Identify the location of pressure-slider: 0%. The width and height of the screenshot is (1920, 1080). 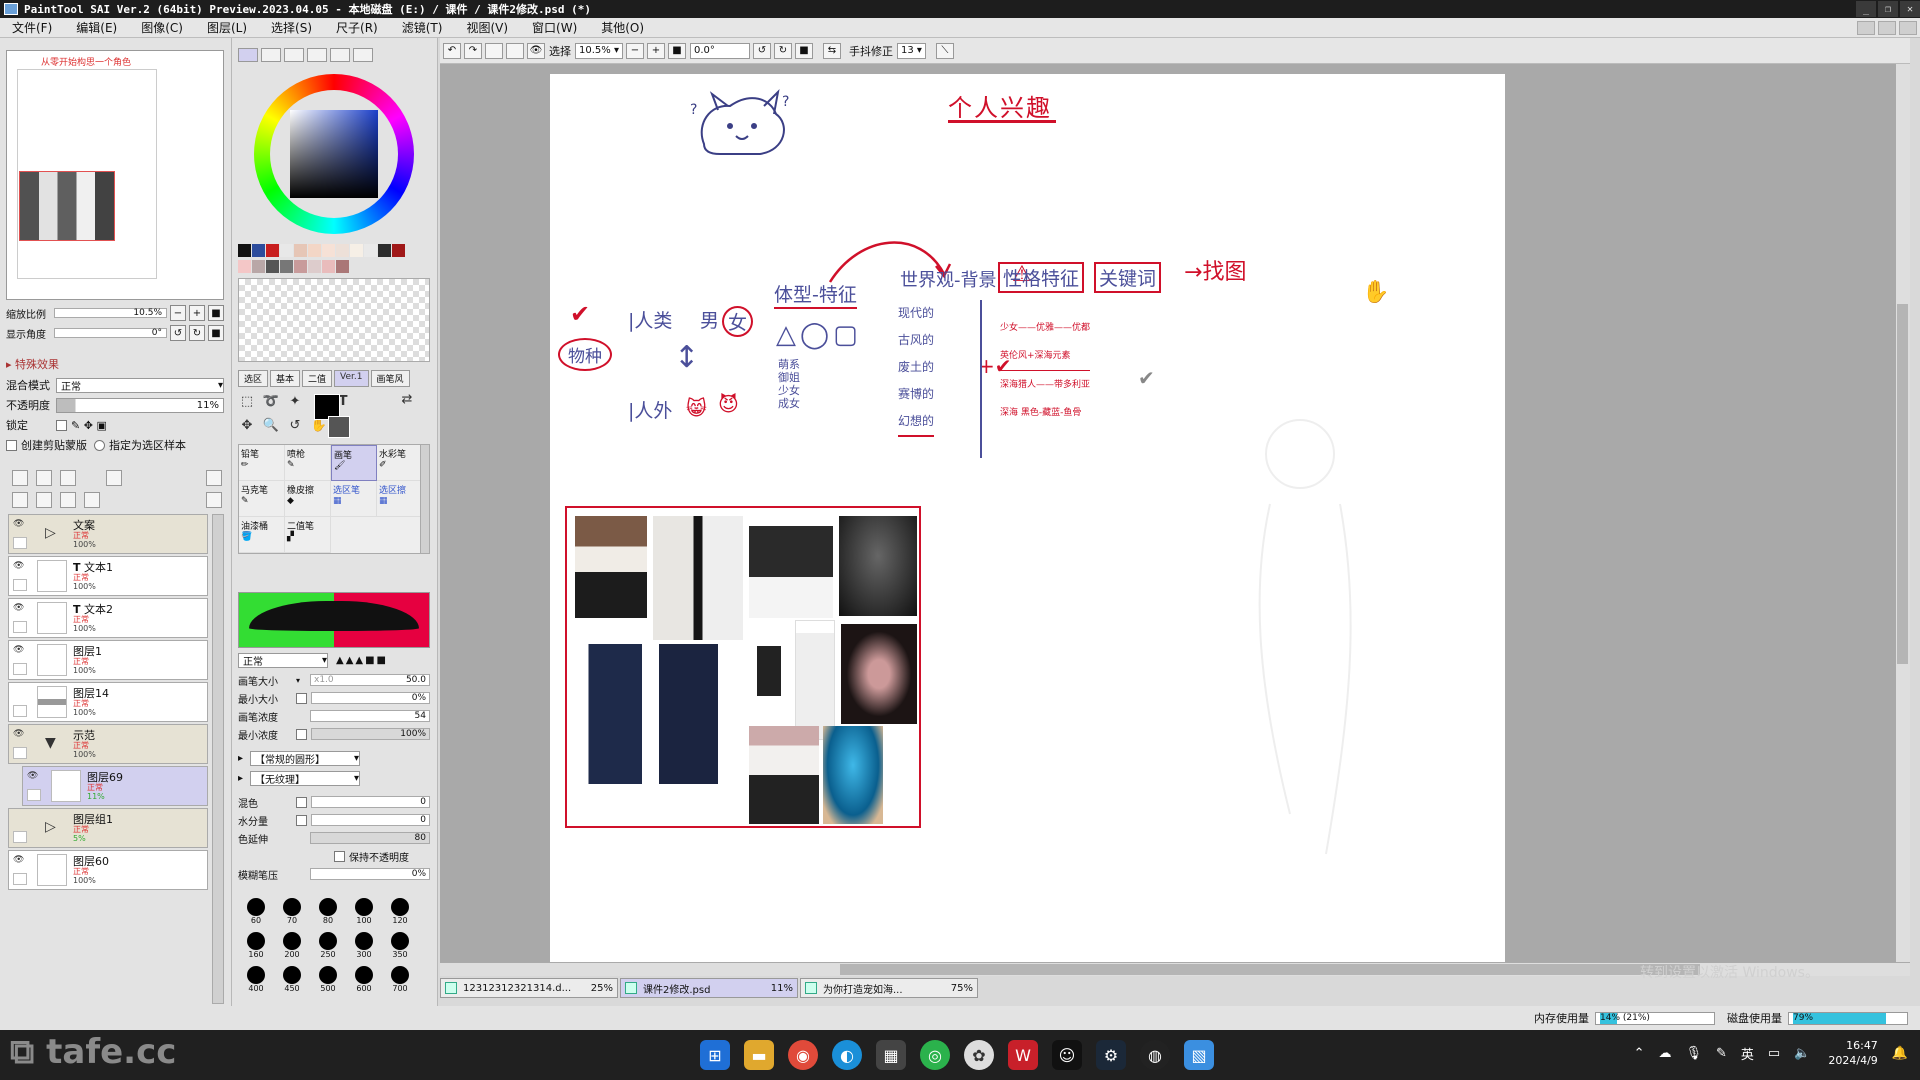
(370, 874).